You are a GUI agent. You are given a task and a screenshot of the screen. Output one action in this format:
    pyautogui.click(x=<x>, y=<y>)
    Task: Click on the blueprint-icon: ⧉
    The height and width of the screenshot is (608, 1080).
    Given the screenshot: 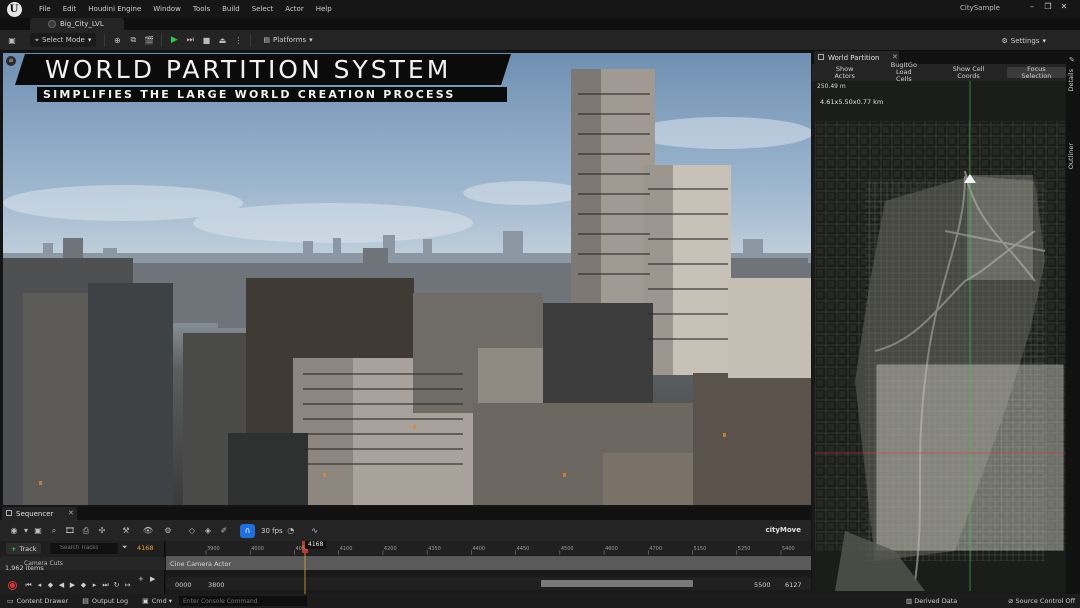 What is the action you would take?
    pyautogui.click(x=133, y=40)
    